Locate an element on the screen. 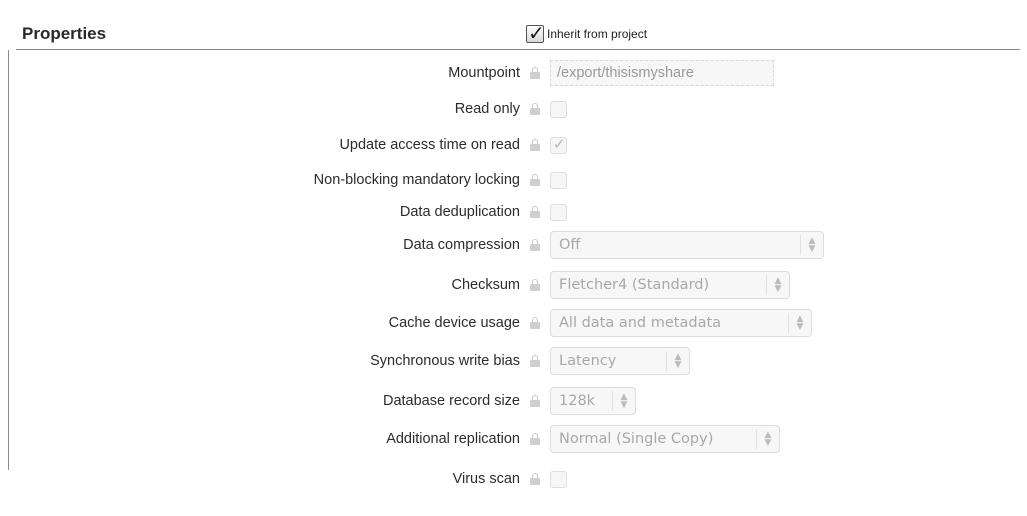 The image size is (1027, 516). checksum-value: Fletcher4 (Standard) is located at coordinates (634, 285).